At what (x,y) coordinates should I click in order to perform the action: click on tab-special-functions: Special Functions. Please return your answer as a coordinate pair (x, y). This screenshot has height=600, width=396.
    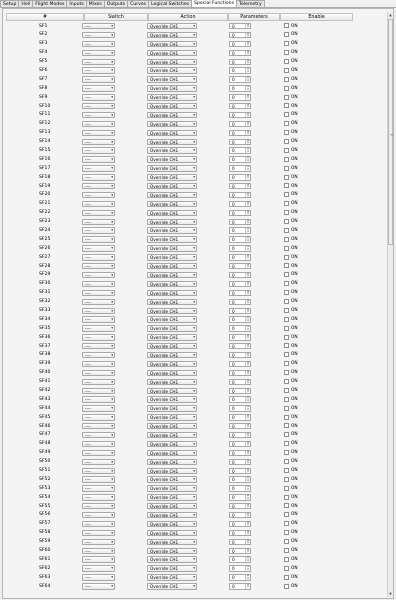
    Looking at the image, I should click on (214, 3).